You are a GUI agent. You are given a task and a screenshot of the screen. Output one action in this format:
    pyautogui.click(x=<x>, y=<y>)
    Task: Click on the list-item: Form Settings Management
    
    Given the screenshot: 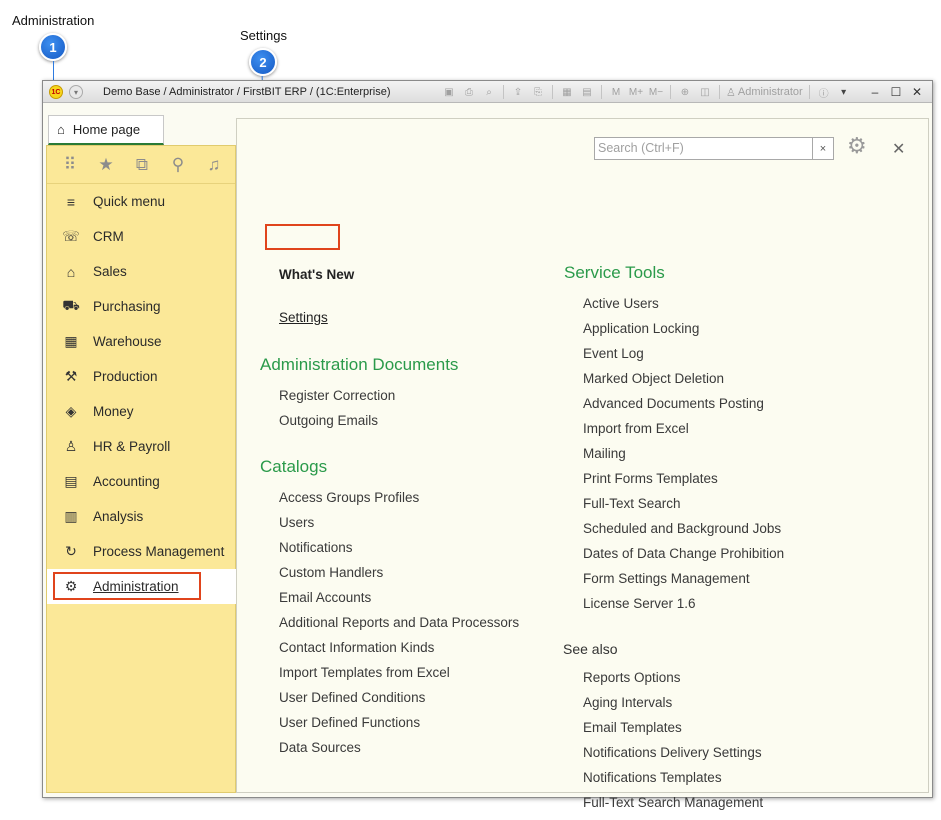 What is the action you would take?
    pyautogui.click(x=683, y=583)
    